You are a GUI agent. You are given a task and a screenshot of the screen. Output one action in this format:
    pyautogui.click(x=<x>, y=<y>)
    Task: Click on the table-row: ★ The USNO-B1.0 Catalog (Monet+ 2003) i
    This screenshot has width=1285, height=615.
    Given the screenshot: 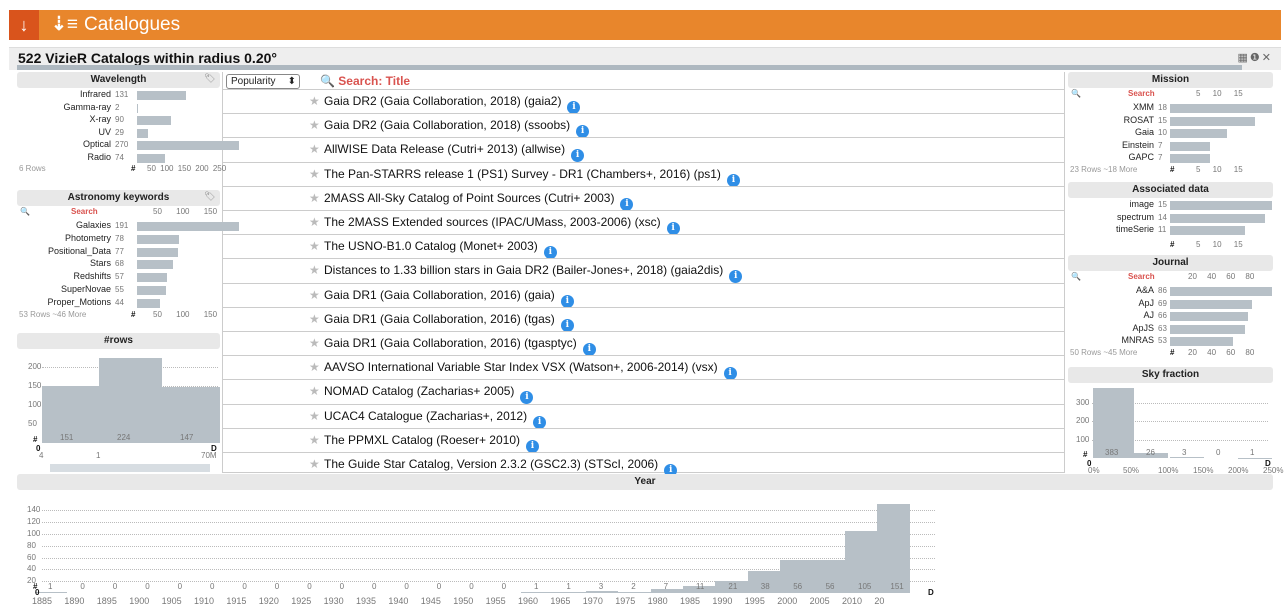 What is the action you would take?
    pyautogui.click(x=644, y=247)
    